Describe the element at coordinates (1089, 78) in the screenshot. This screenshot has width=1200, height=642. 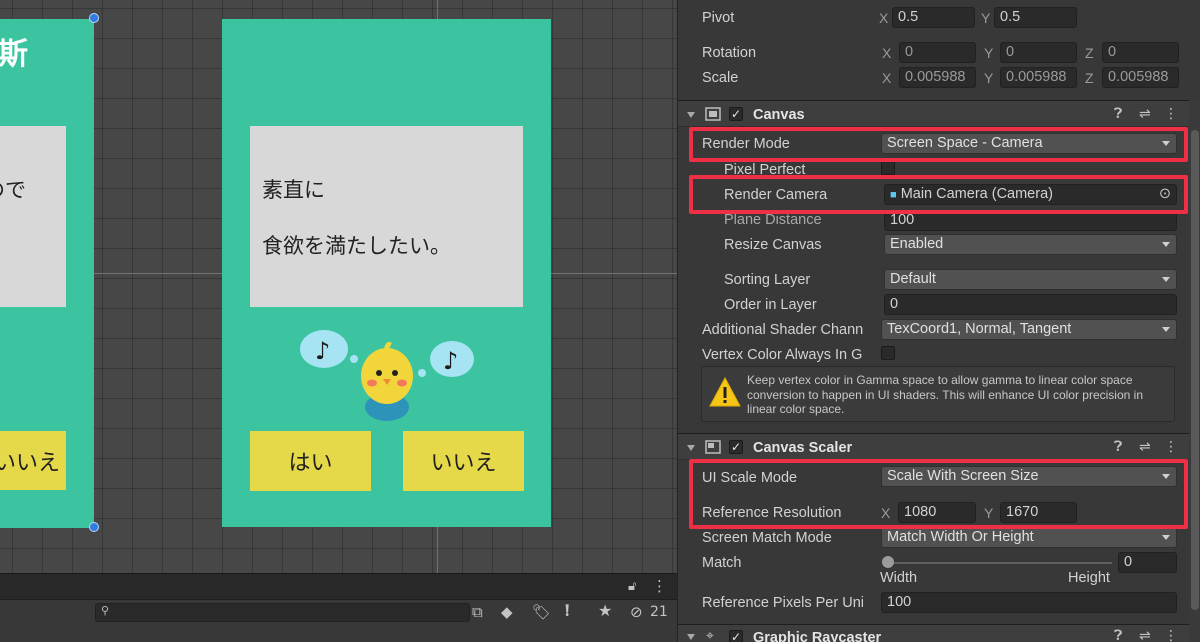
I see `scale-z-axis: Z` at that location.